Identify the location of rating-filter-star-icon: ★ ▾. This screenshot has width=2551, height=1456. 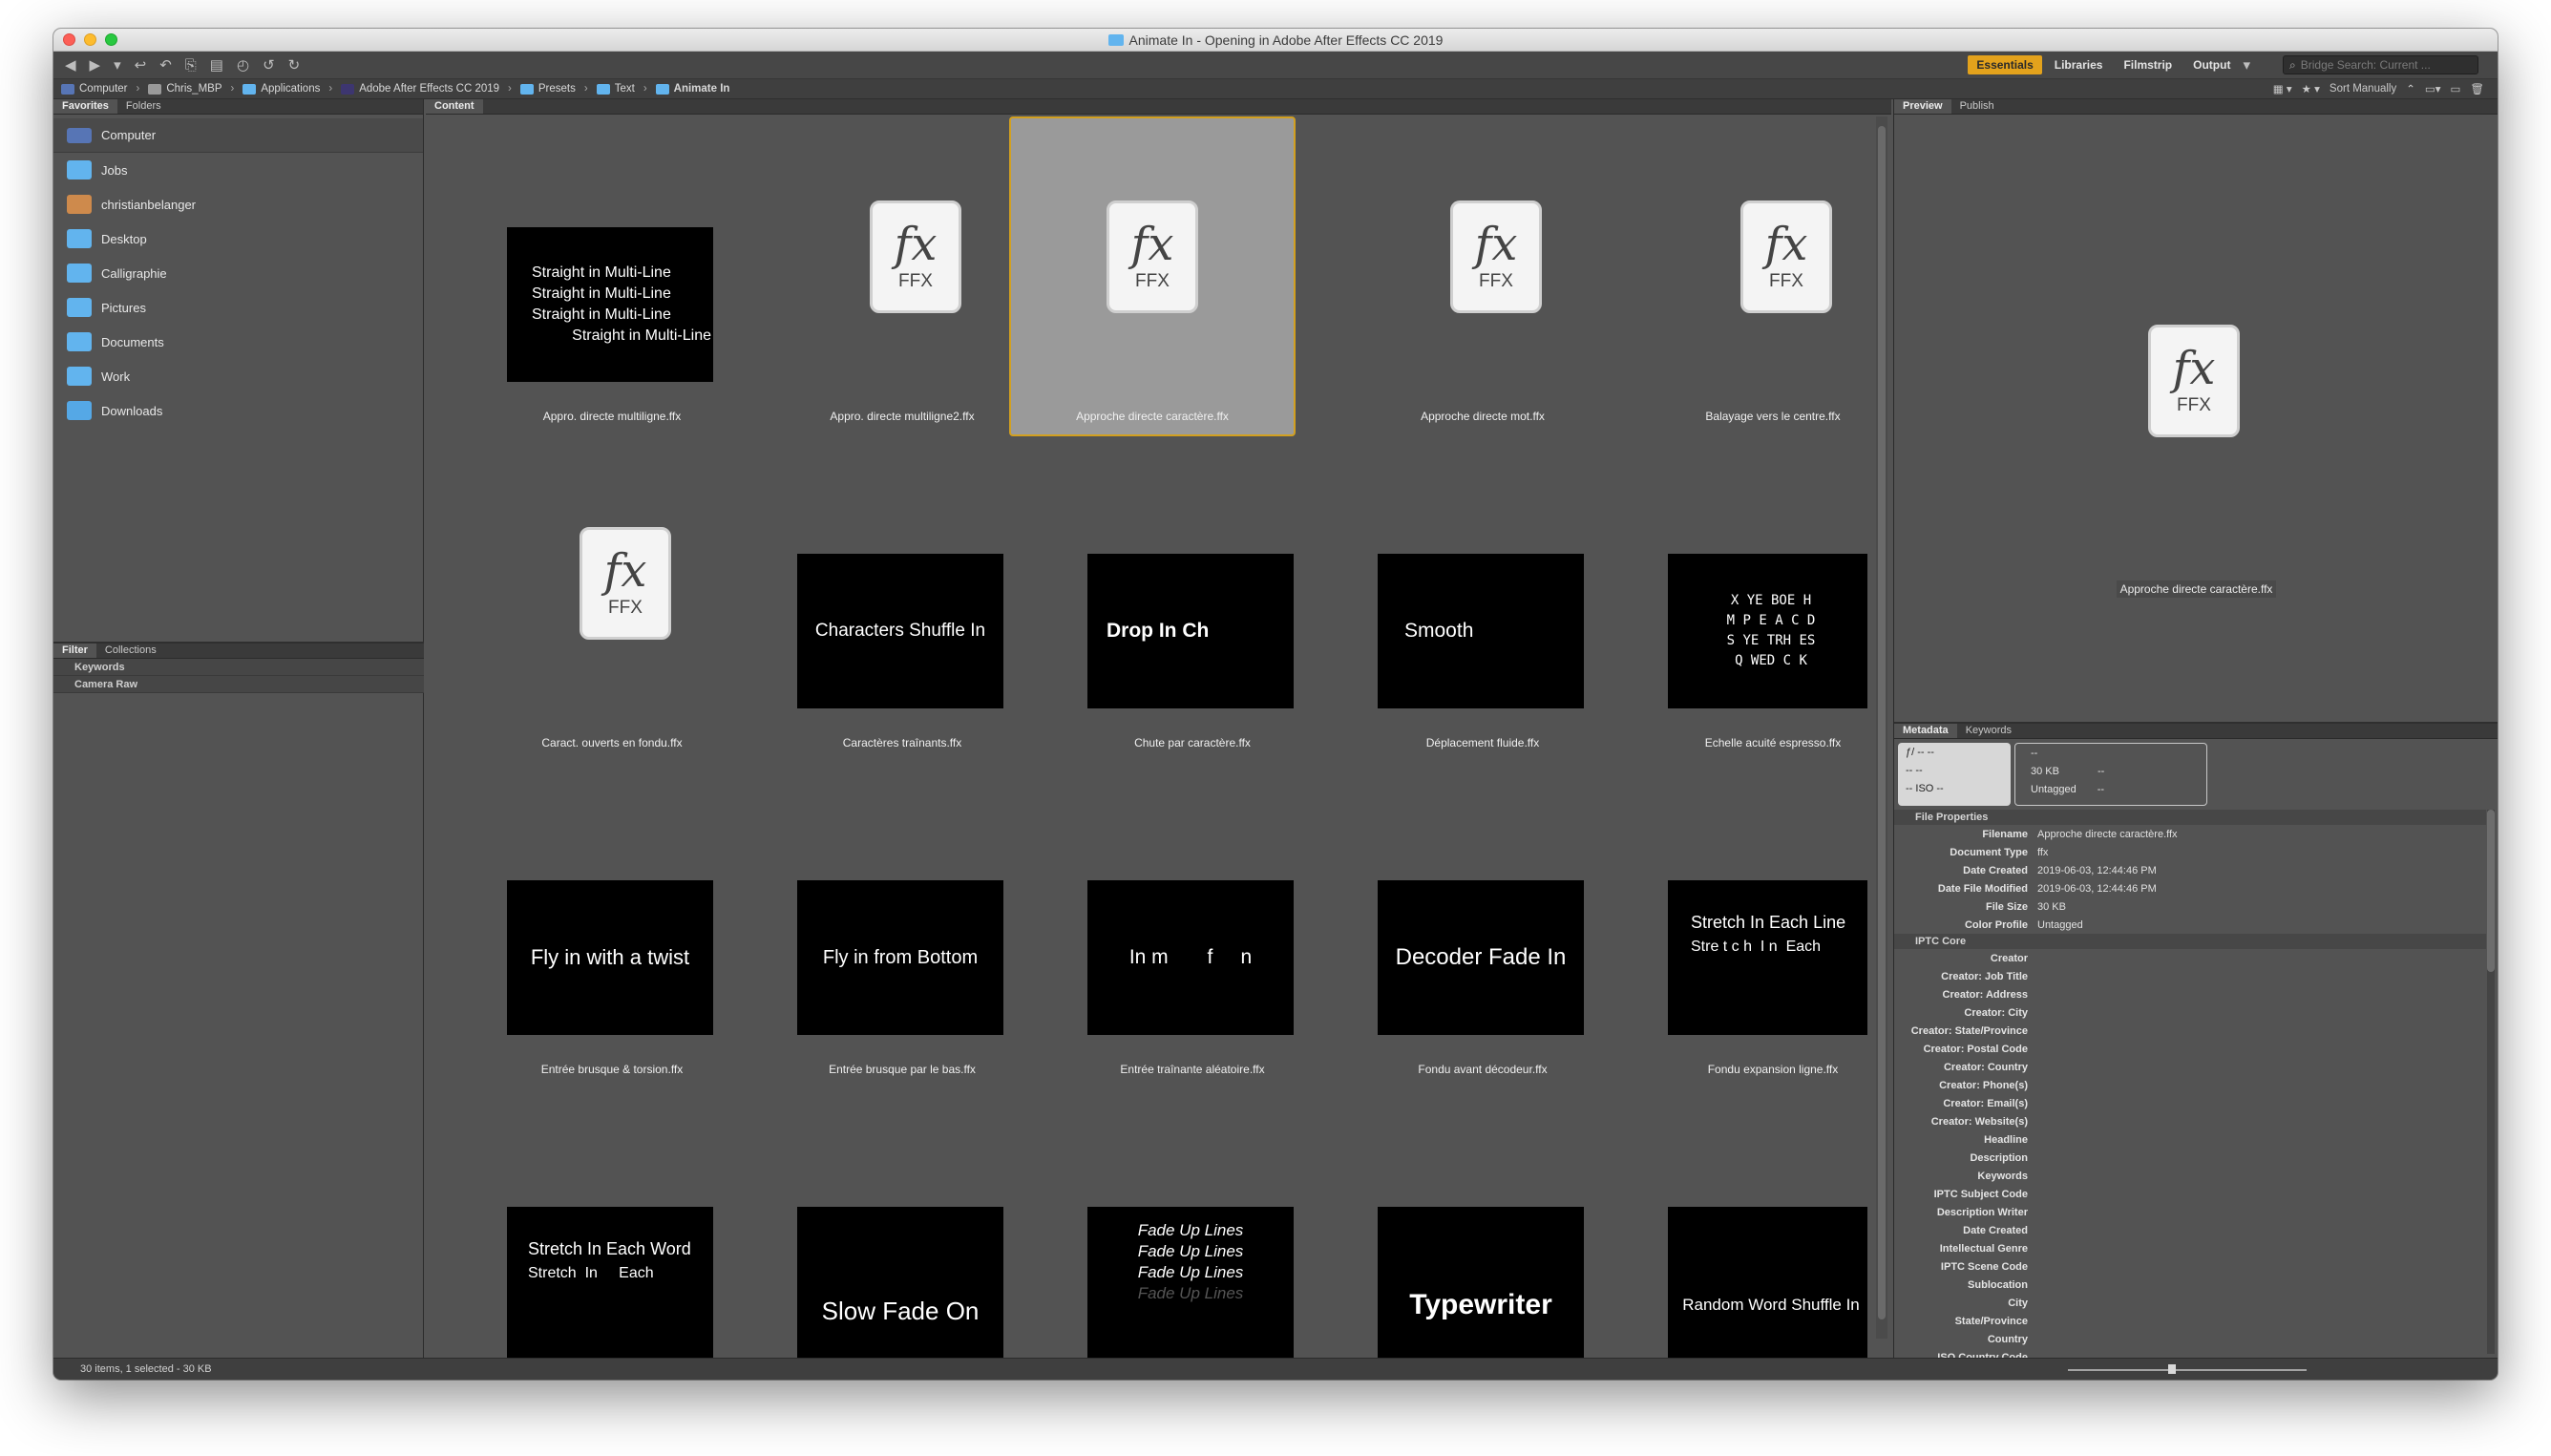
(2311, 88).